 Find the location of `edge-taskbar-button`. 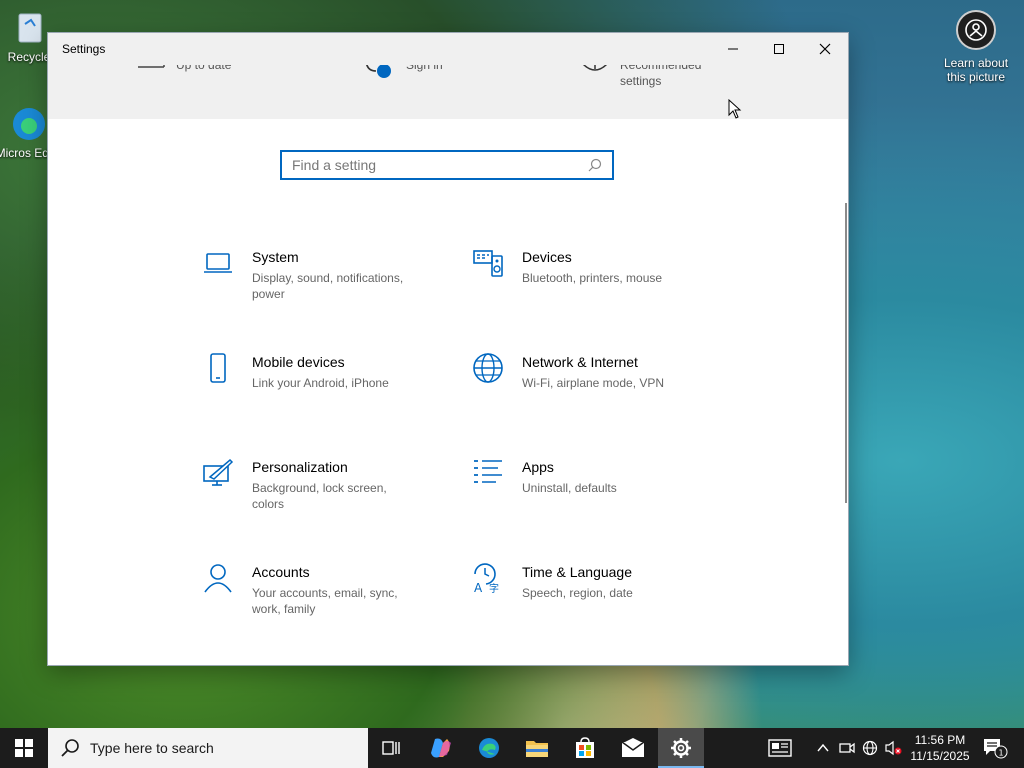

edge-taskbar-button is located at coordinates (489, 748).